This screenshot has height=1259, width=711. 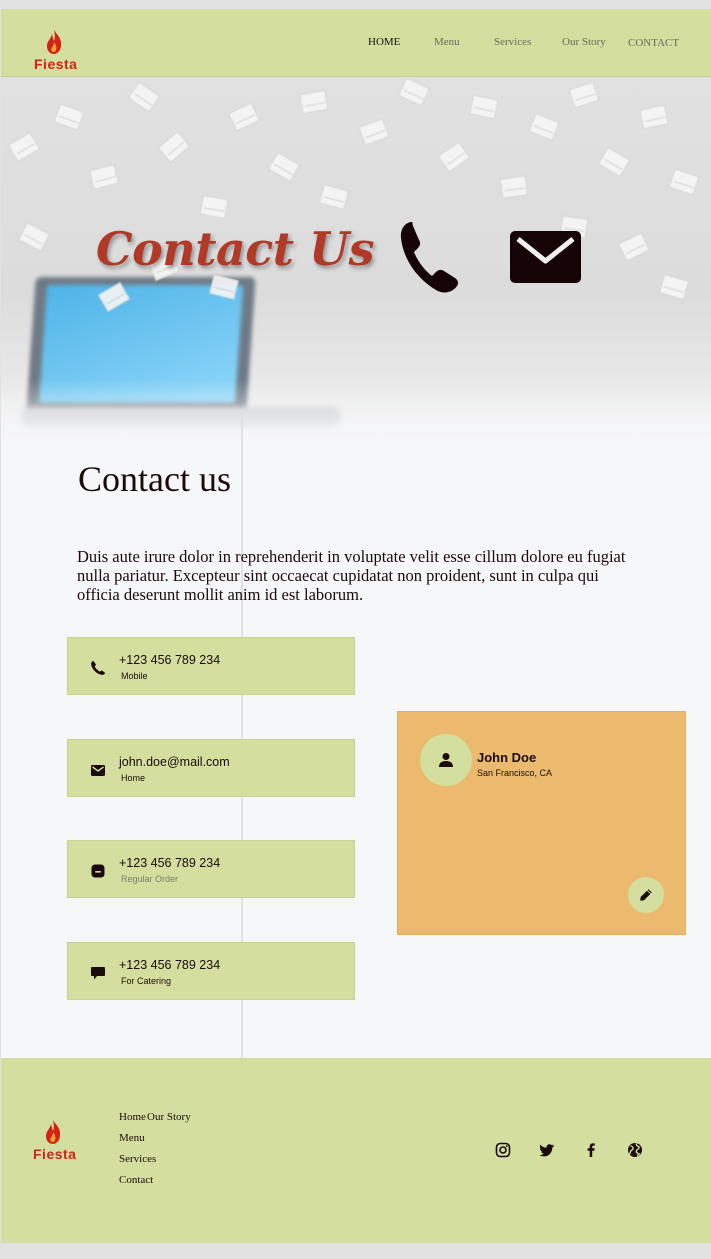 I want to click on instagram-icon, so click(x=503, y=1150).